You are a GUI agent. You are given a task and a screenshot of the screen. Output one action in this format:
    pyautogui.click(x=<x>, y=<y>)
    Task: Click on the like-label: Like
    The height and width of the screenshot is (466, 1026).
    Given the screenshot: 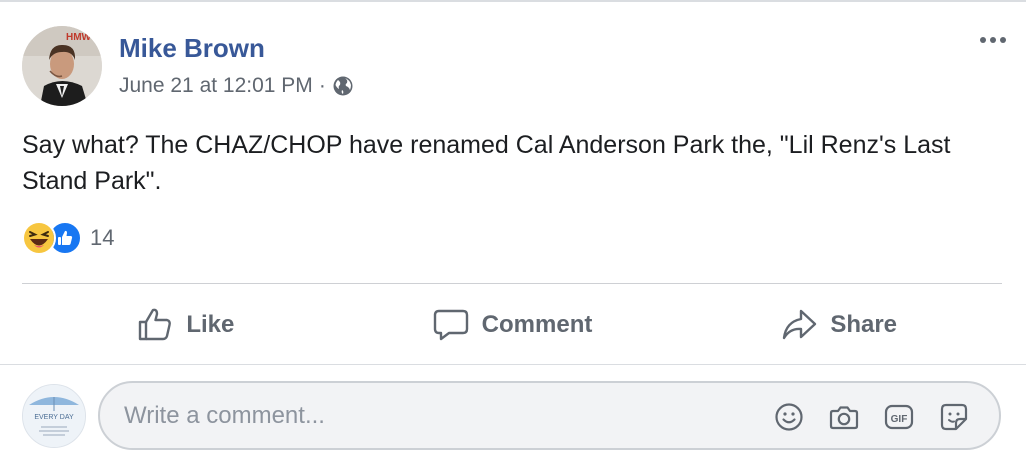 What is the action you would take?
    pyautogui.click(x=210, y=324)
    